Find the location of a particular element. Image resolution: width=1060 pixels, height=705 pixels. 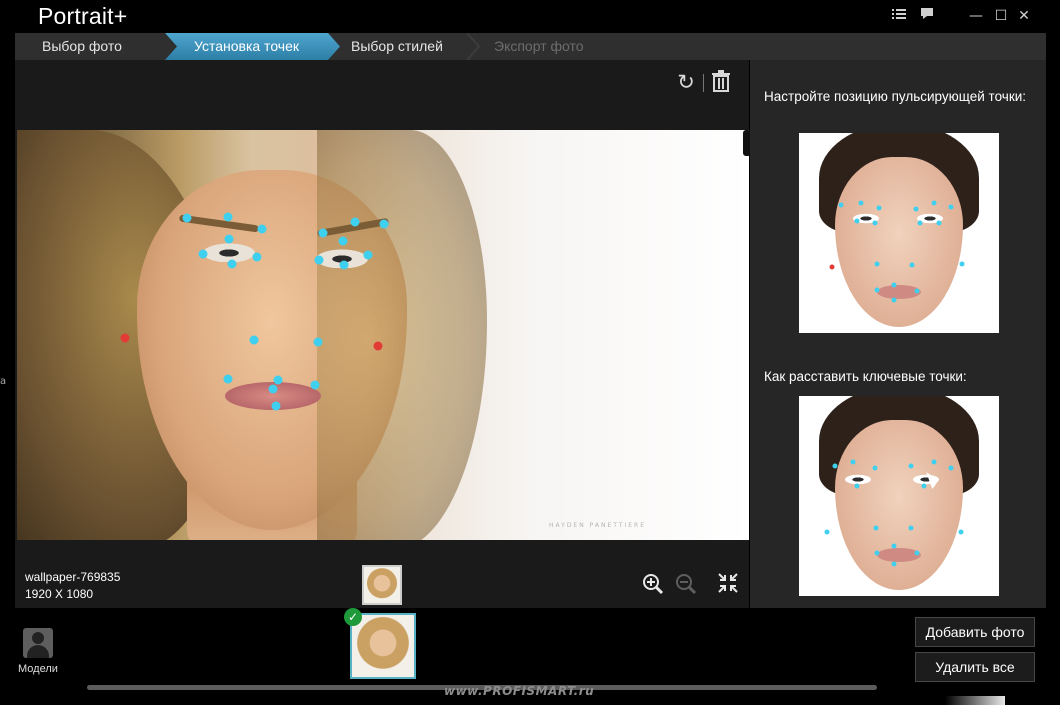

remove-all-button: Удалить все is located at coordinates (975, 667).